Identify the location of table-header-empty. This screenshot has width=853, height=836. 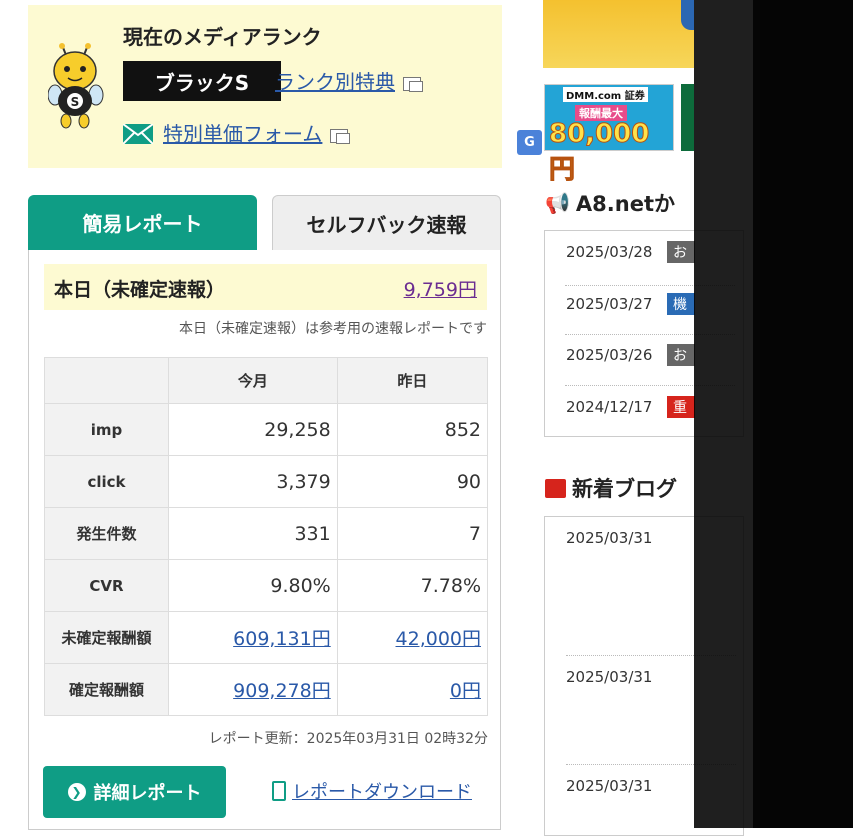
(106, 380).